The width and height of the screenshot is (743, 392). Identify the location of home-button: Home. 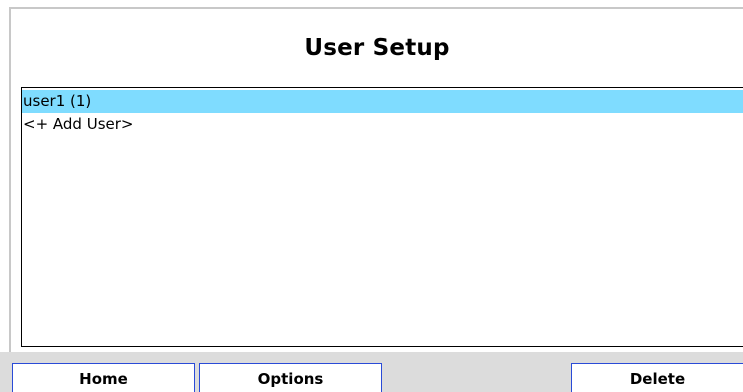
(103, 377).